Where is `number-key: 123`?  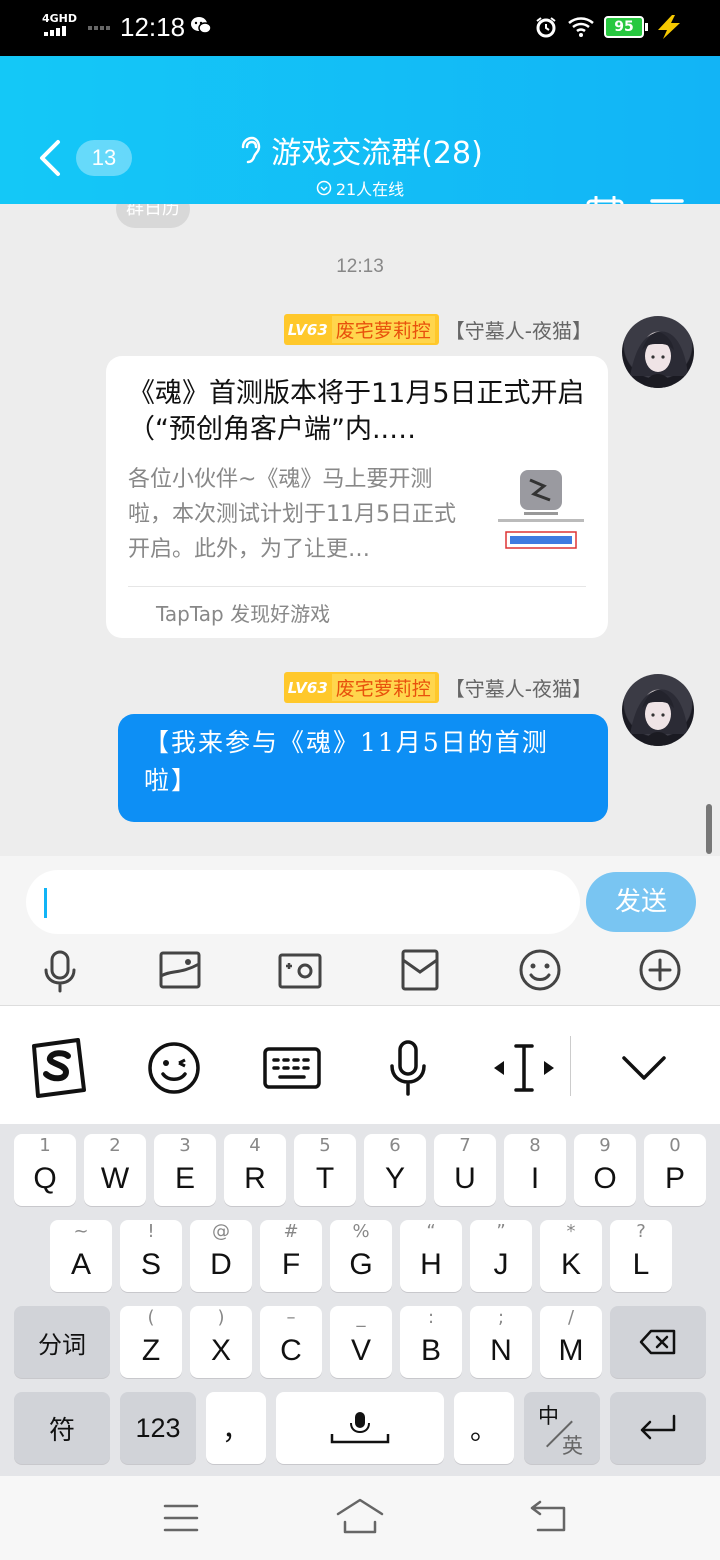 number-key: 123 is located at coordinates (158, 1428).